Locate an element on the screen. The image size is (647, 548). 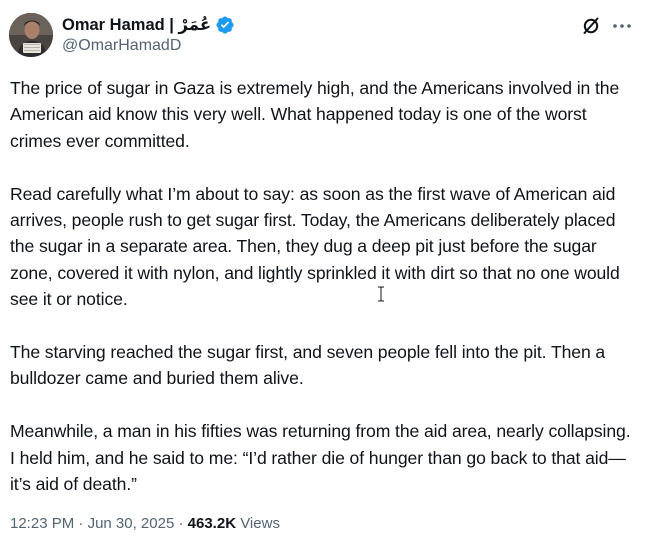
author-name-row: Omar Hamad | عُمَرْ is located at coordinates (148, 25).